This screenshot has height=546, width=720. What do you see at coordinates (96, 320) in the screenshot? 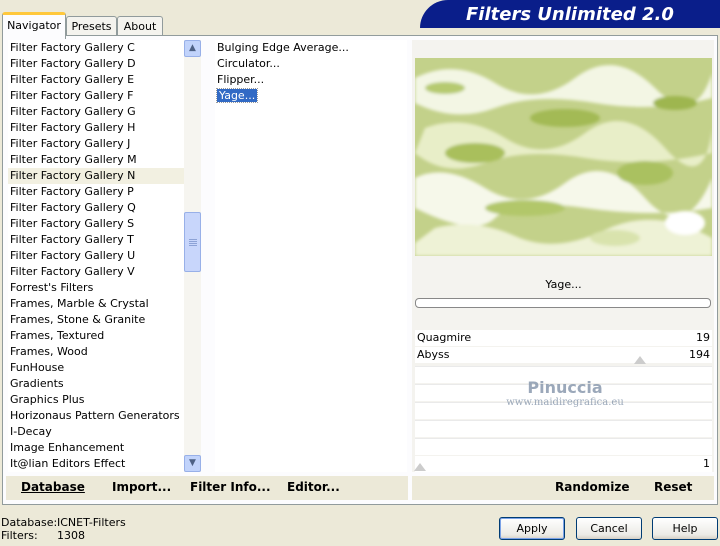
I see `category-item: Frames, Stone & Granite` at bounding box center [96, 320].